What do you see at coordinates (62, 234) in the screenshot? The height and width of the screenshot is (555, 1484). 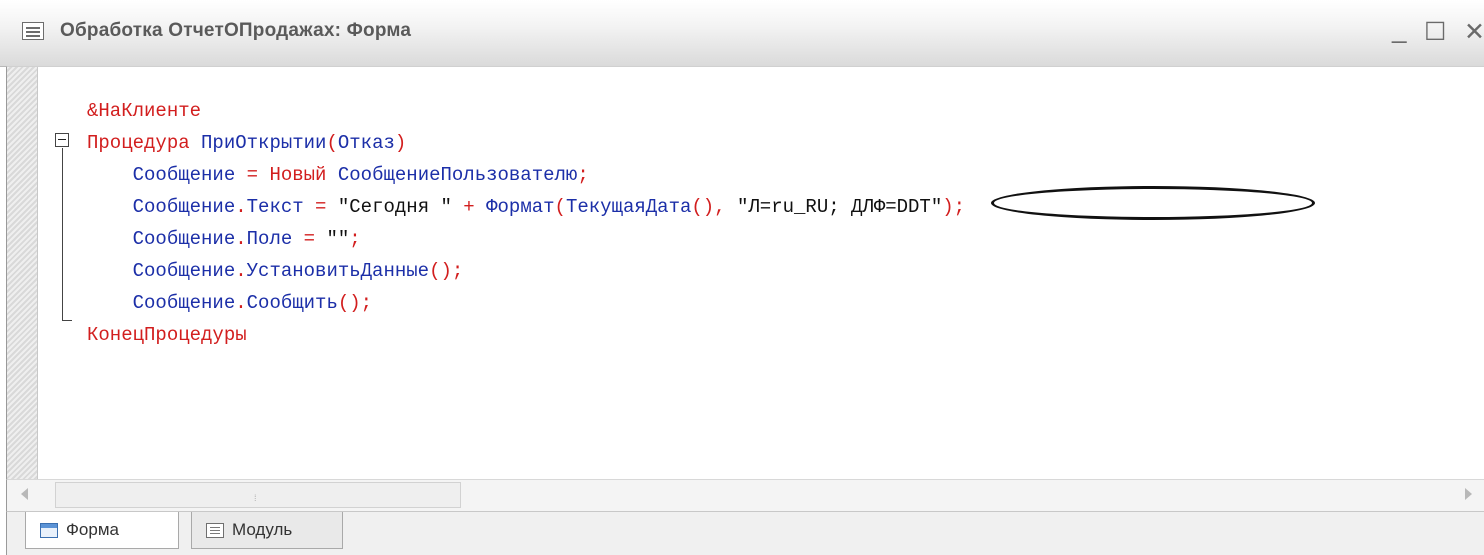 I see `fold-guide-line` at bounding box center [62, 234].